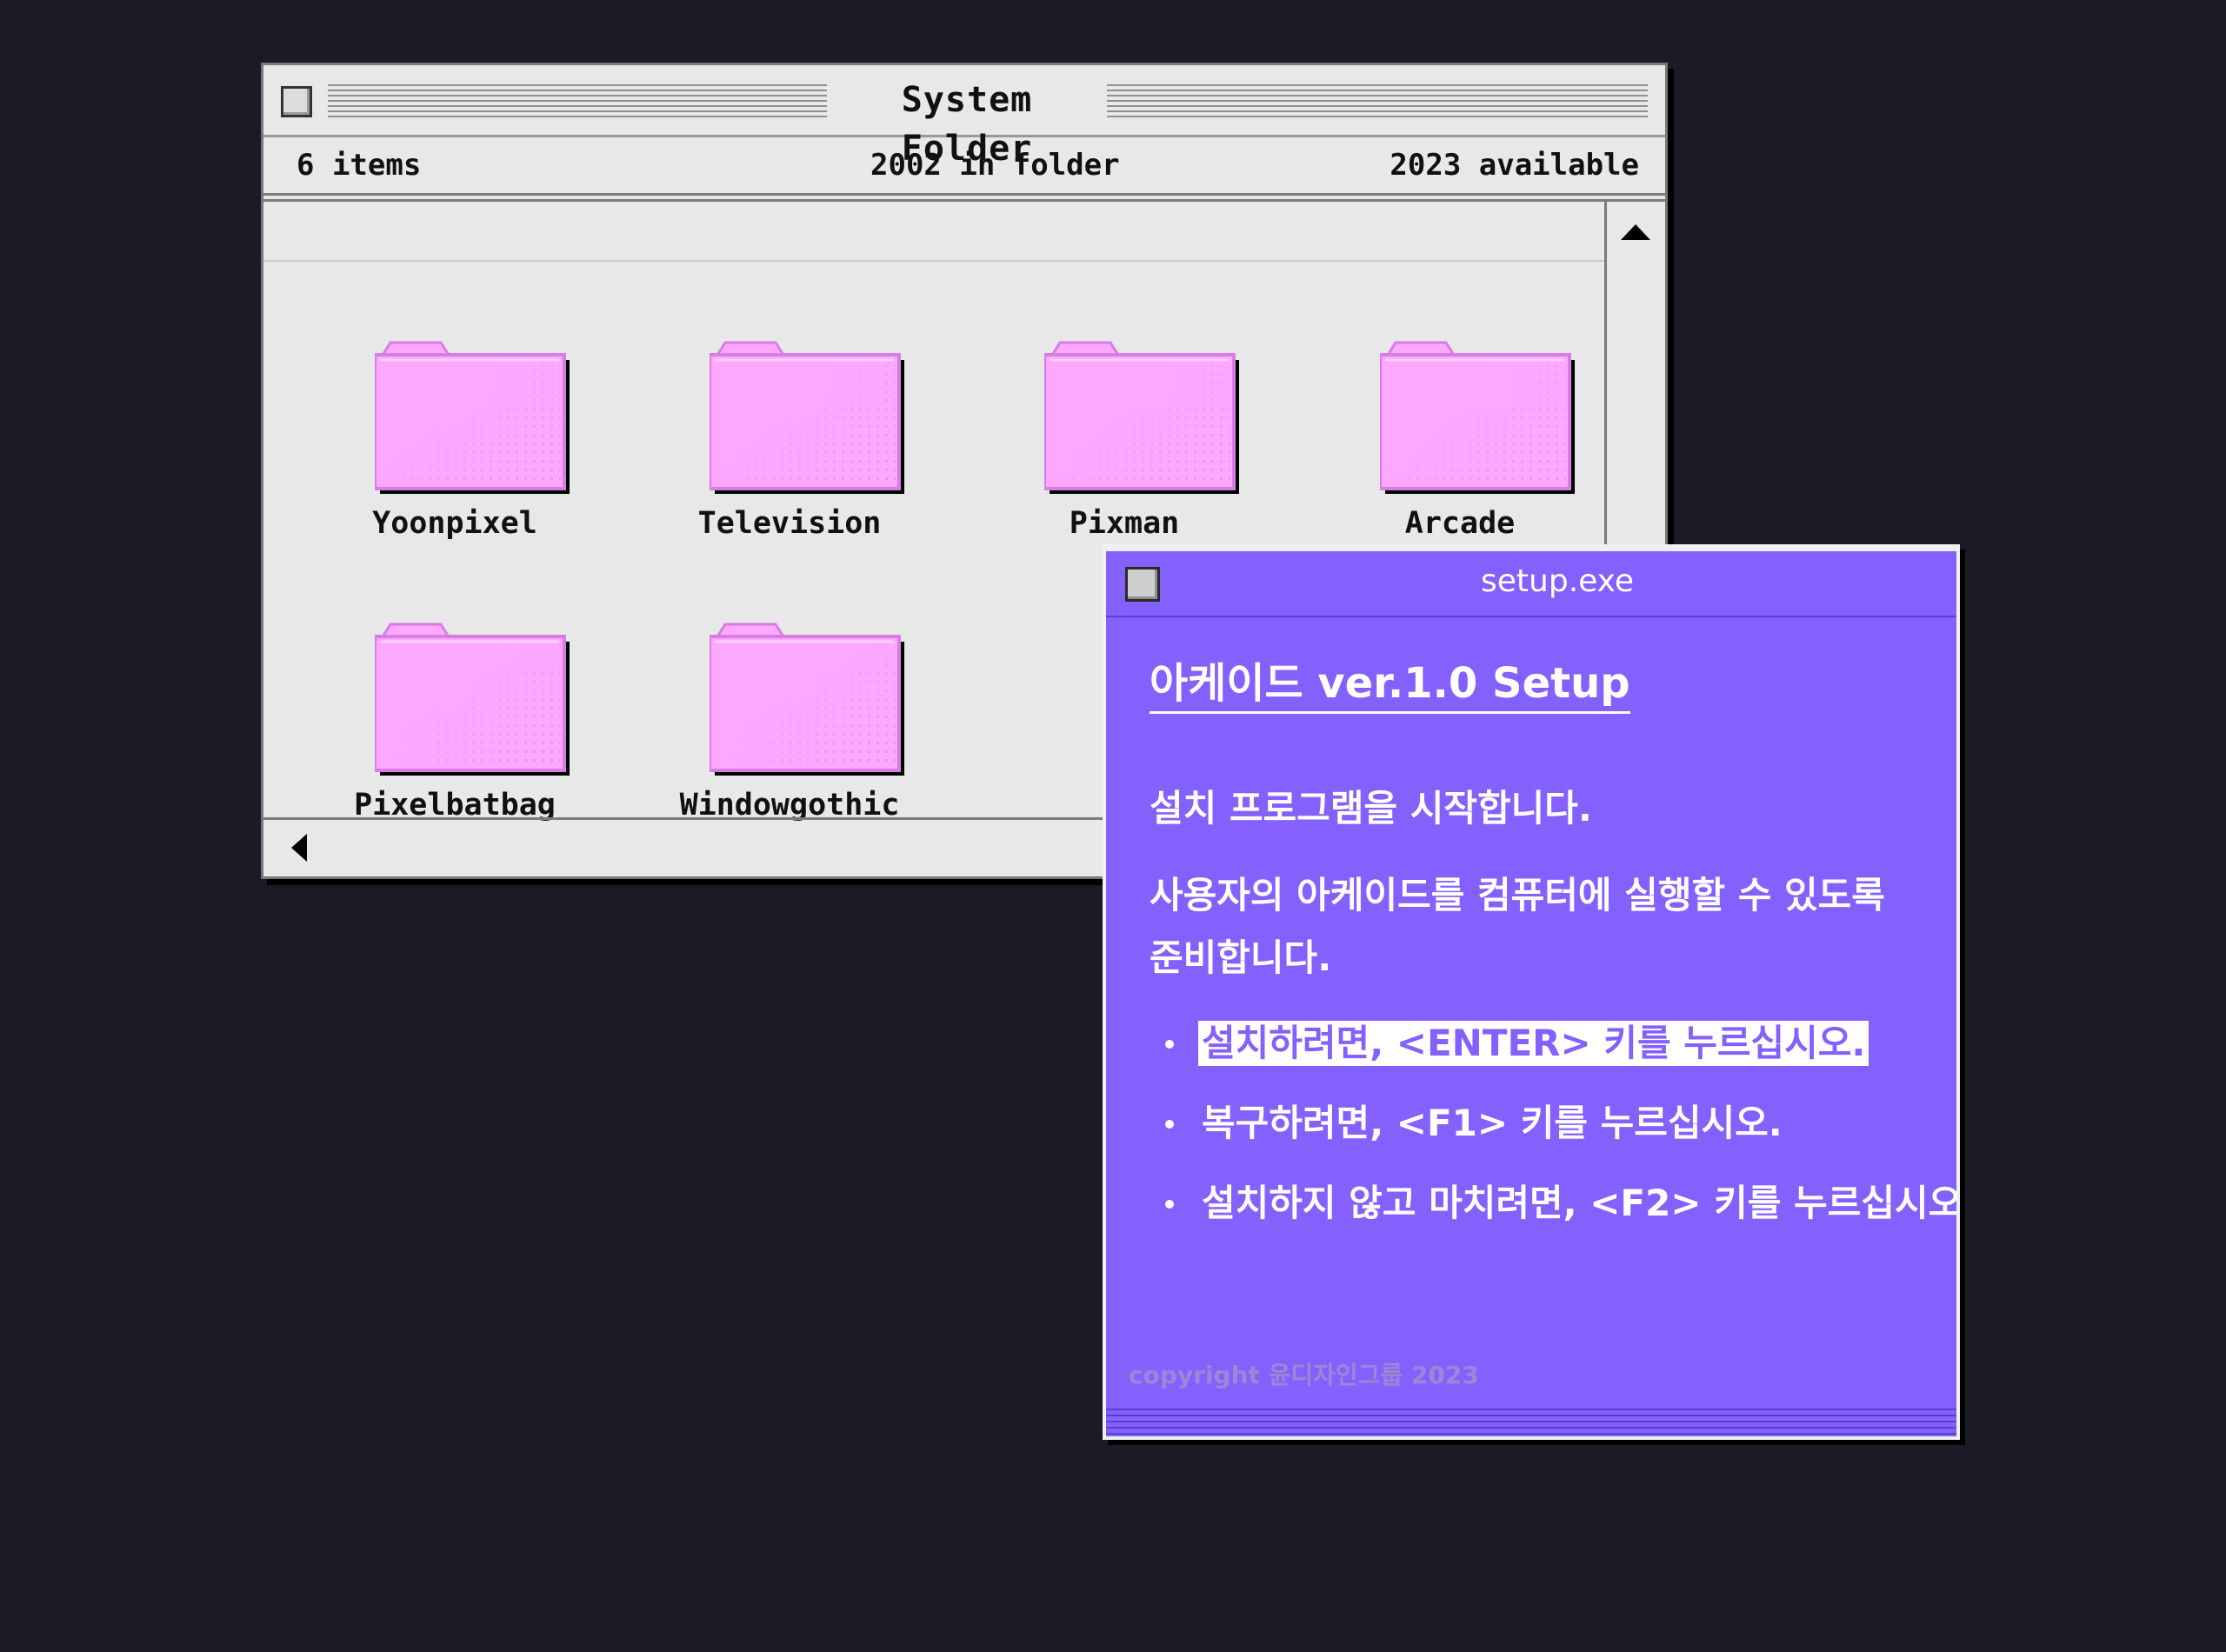  I want to click on setup-intro-text: 설치 프로그램을 시작합니다., so click(1371, 808).